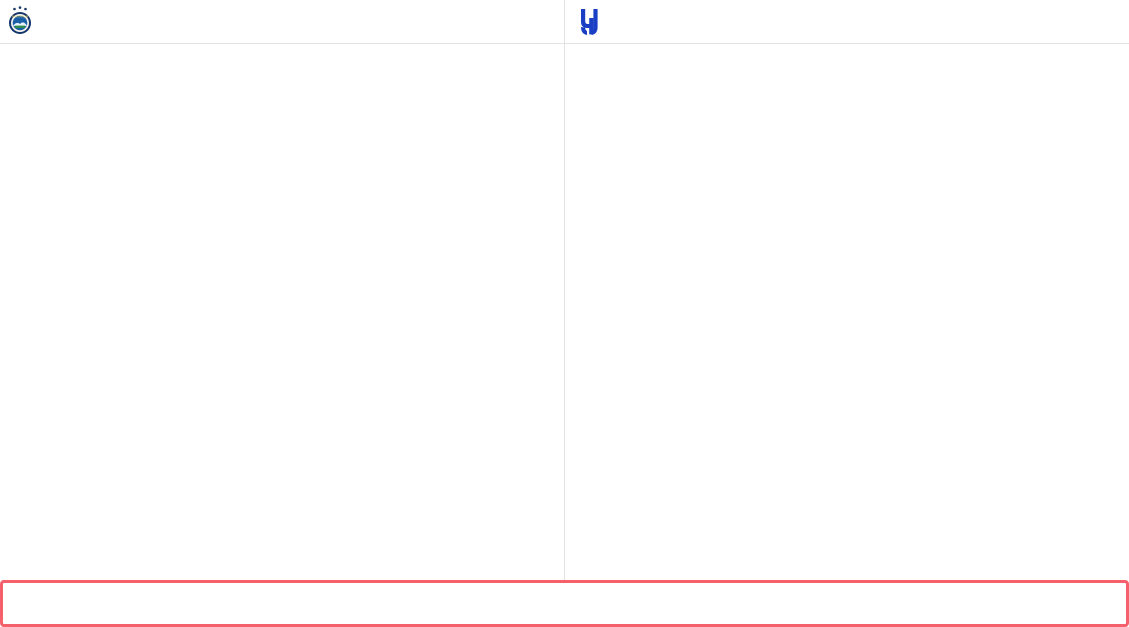 The image size is (1129, 627). What do you see at coordinates (20, 16) in the screenshot?
I see `svg-text: PAXTAKOR` at bounding box center [20, 16].